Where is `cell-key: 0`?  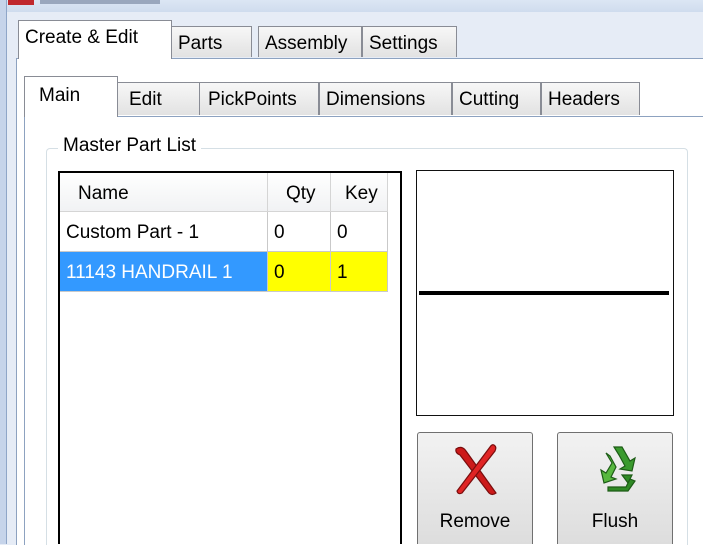 cell-key: 0 is located at coordinates (359, 232).